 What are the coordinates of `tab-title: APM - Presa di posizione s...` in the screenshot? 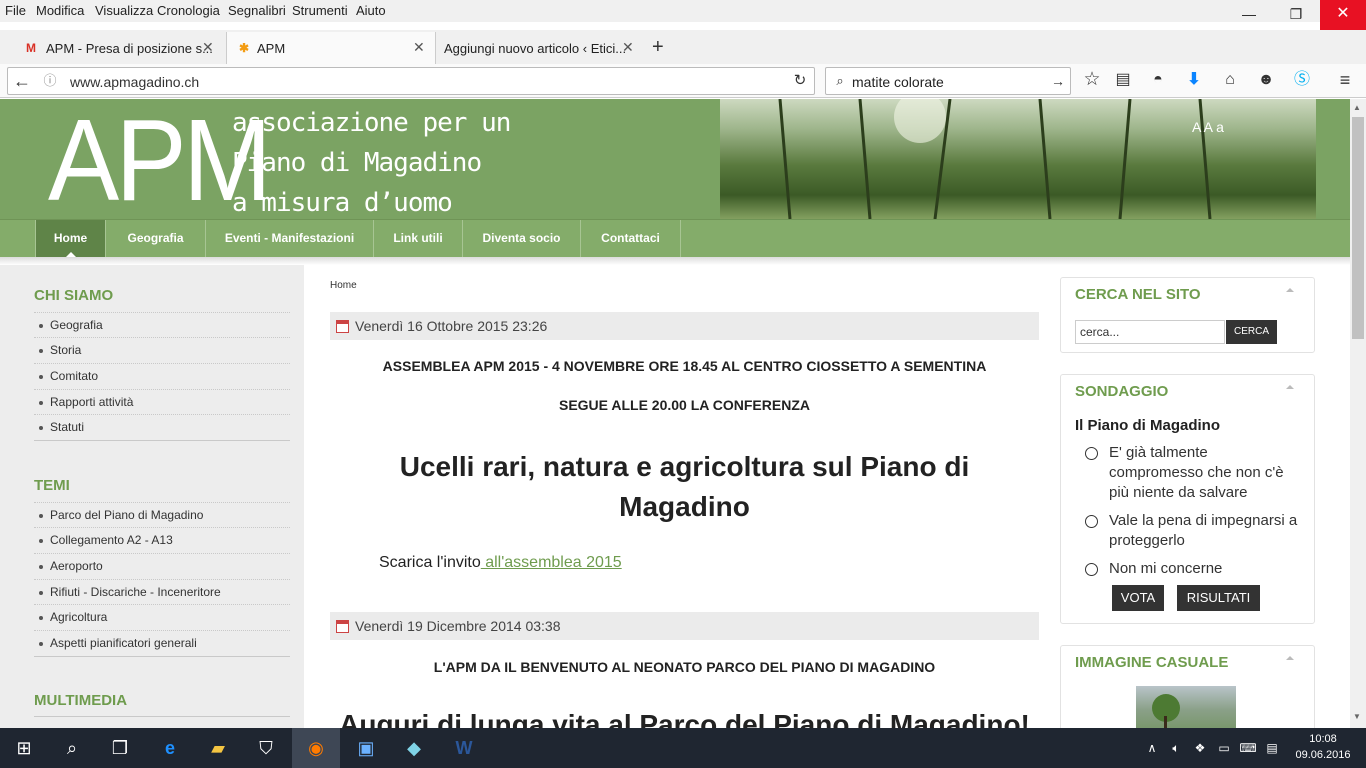 It's located at (129, 48).